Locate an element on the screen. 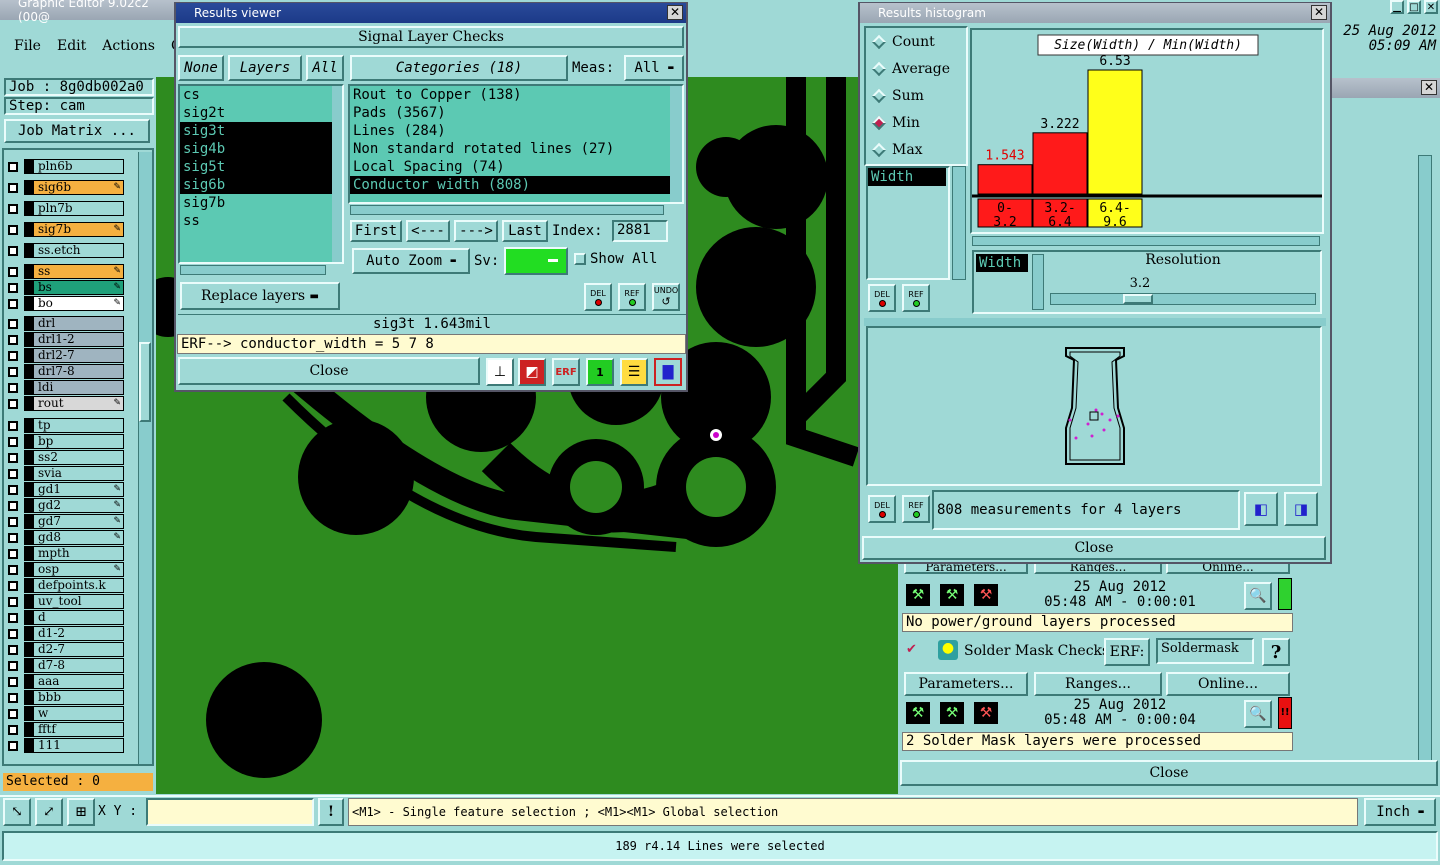 The height and width of the screenshot is (865, 1440). zoom-to-selection-icon: ◧ is located at coordinates (1261, 509).